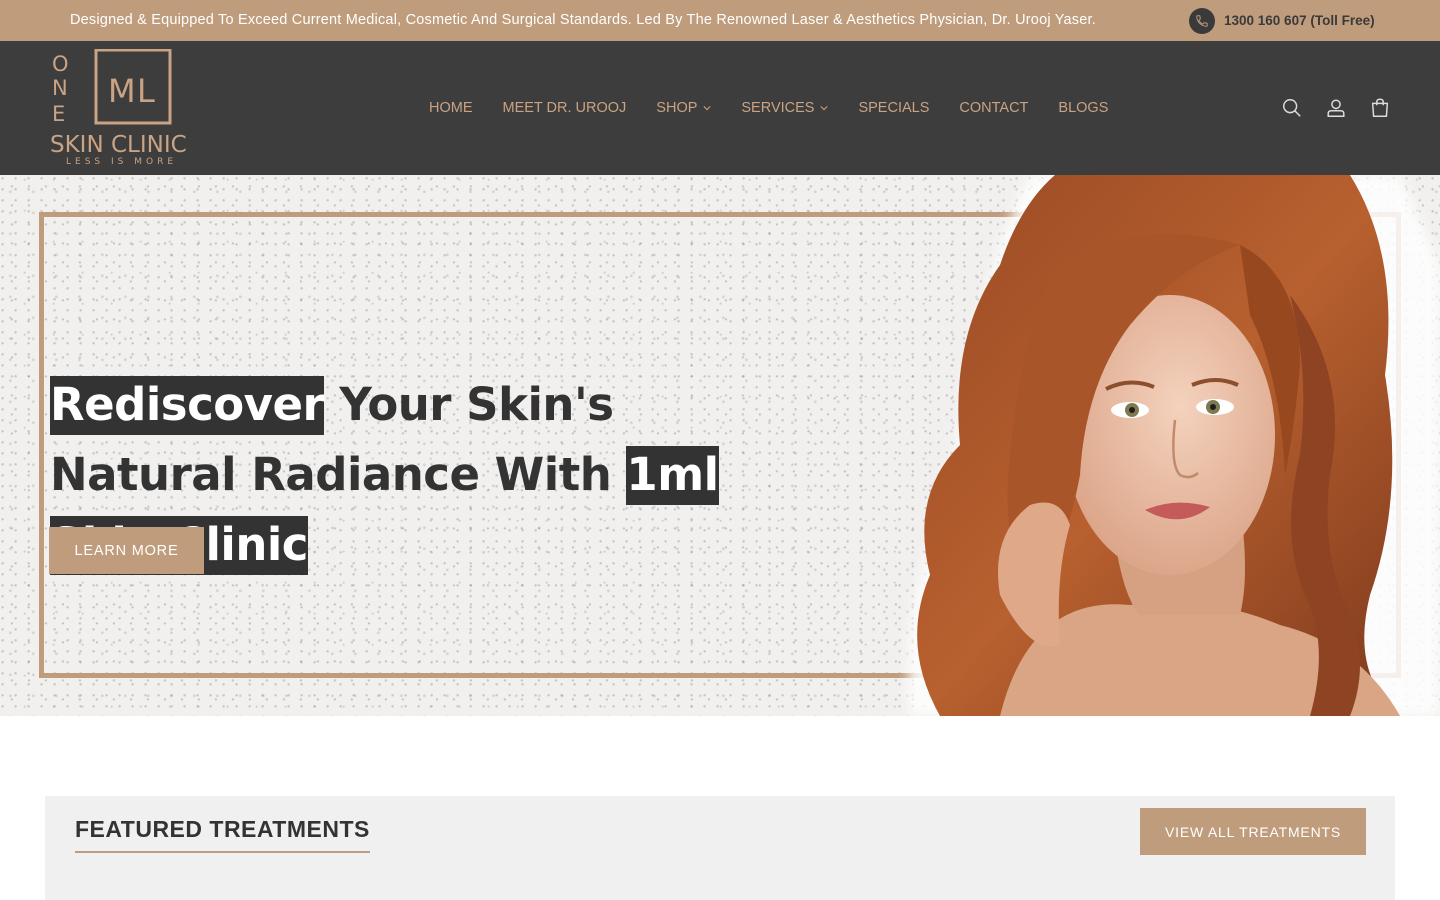 This screenshot has width=1440, height=900. What do you see at coordinates (60, 64) in the screenshot?
I see `svg-text: O` at bounding box center [60, 64].